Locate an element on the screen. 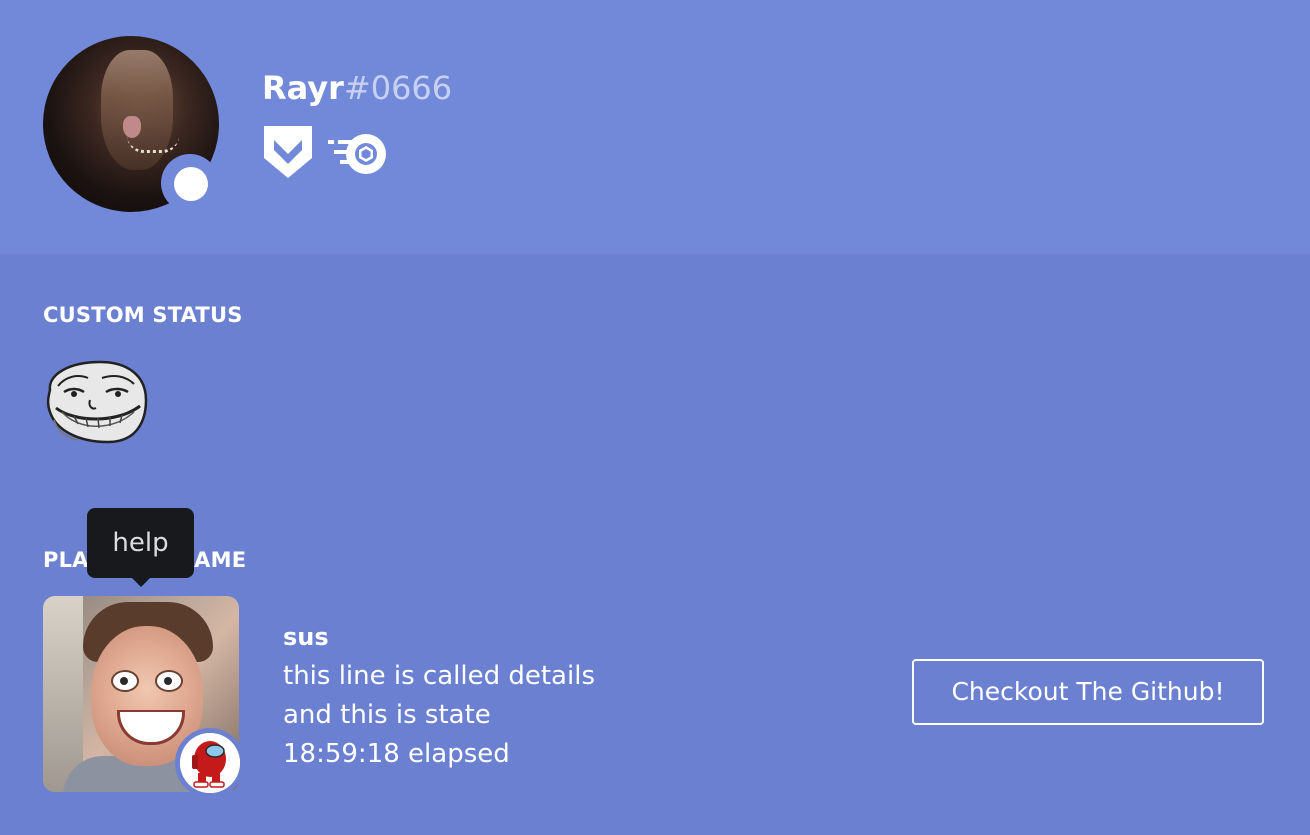  activity-elapsed: 18:59:18 elapsed is located at coordinates (396, 754).